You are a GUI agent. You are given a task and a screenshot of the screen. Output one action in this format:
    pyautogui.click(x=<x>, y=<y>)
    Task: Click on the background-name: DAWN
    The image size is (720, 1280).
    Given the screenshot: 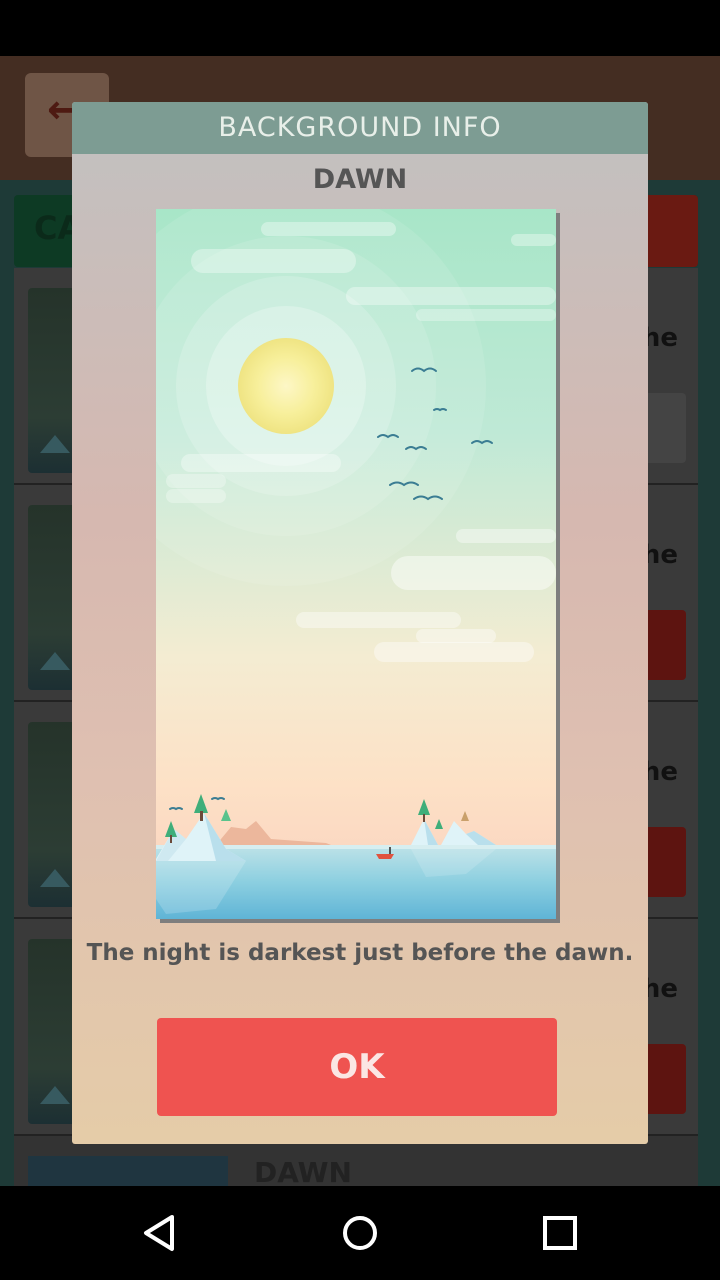 What is the action you would take?
    pyautogui.click(x=360, y=179)
    